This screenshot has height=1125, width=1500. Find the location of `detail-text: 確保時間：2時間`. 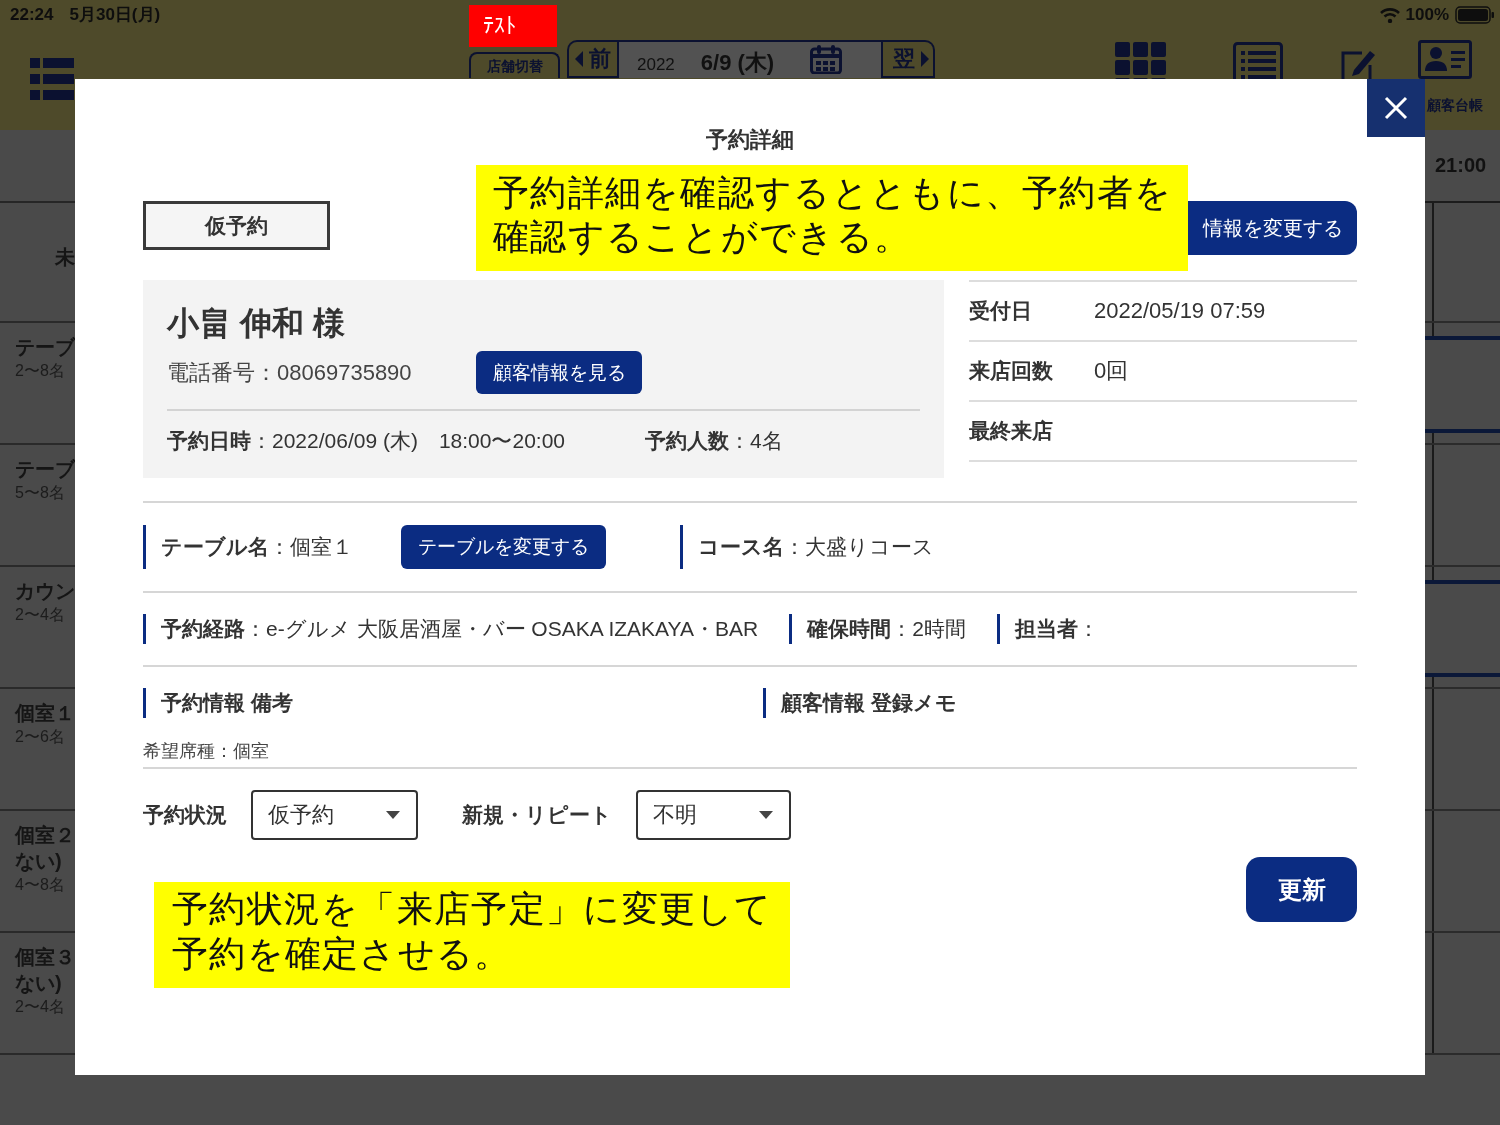

detail-text: 確保時間：2時間 is located at coordinates (877, 629).